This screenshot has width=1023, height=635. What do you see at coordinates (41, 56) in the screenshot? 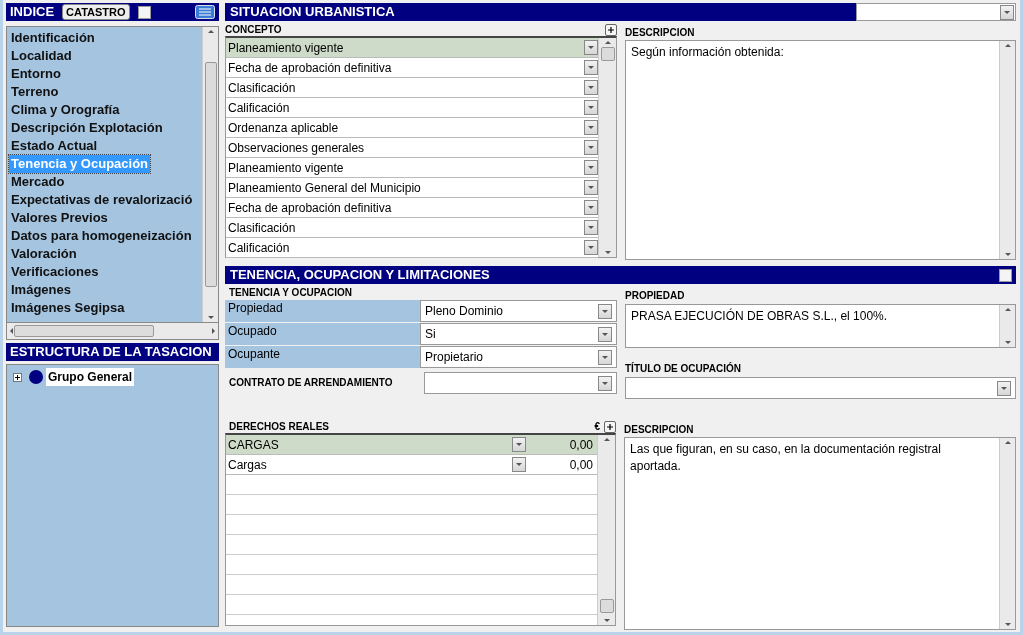
I see `index-item: Localidad` at bounding box center [41, 56].